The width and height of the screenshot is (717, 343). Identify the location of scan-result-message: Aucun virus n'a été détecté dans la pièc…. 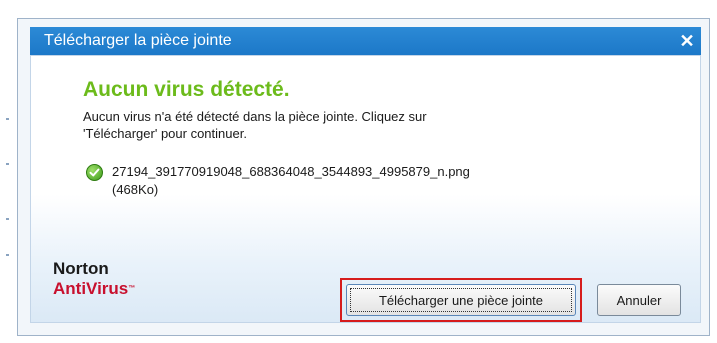
(343, 125).